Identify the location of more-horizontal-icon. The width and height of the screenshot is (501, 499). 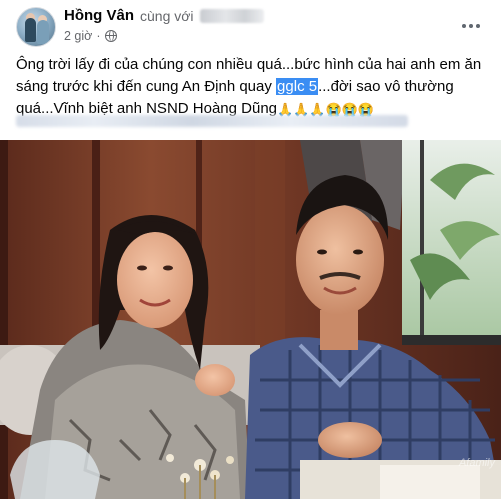
(471, 26).